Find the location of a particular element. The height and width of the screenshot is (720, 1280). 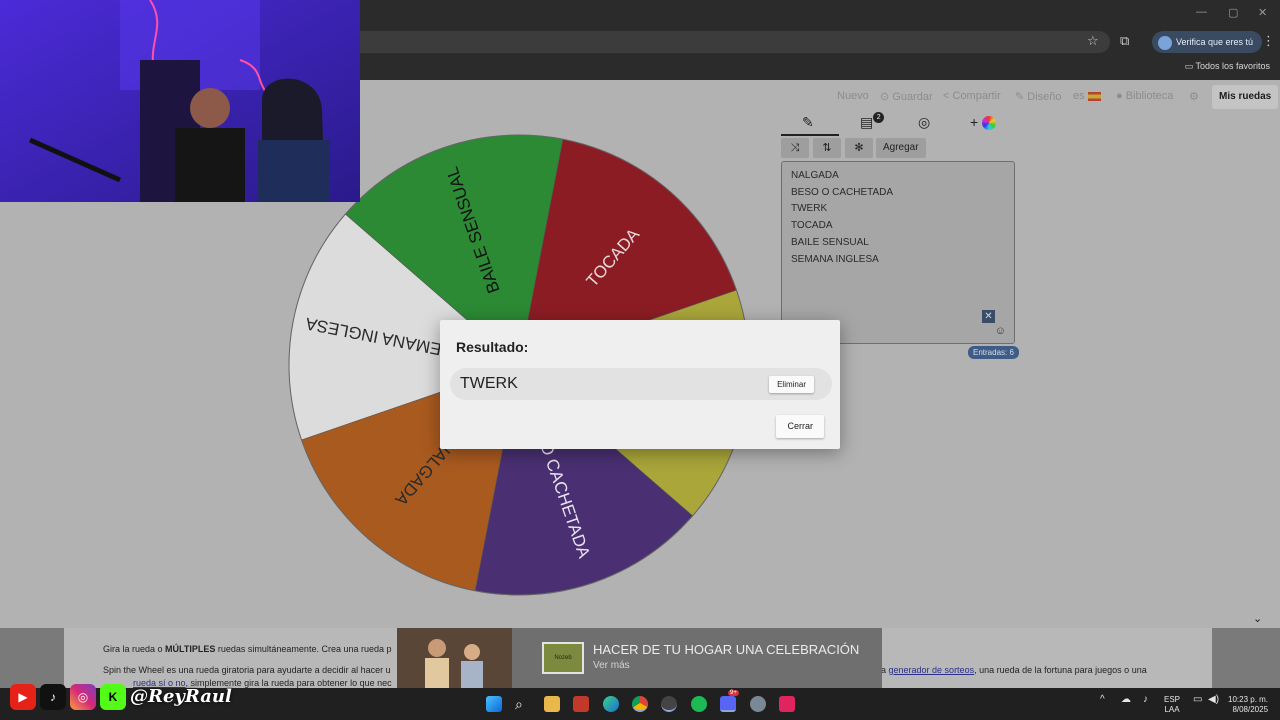

footer-line-1-suffix: ruedas simultáneamente. Crea una rueda p is located at coordinates (303, 649).